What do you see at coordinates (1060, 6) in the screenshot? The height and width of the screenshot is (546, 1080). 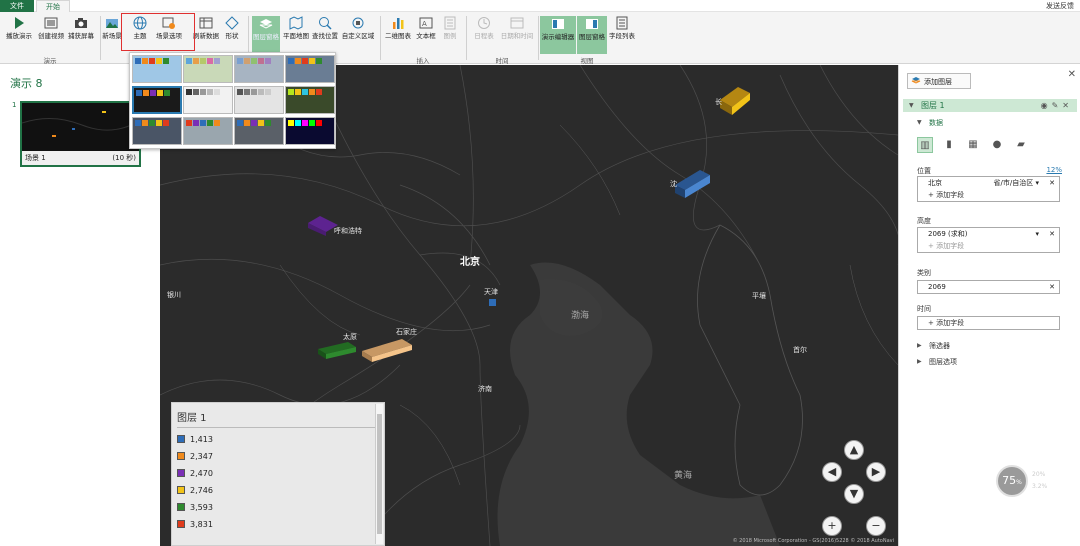 I see `feedback-link: 发送反馈` at bounding box center [1060, 6].